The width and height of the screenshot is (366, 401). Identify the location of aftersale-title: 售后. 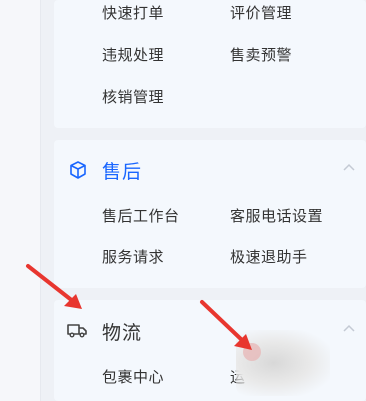
(122, 172).